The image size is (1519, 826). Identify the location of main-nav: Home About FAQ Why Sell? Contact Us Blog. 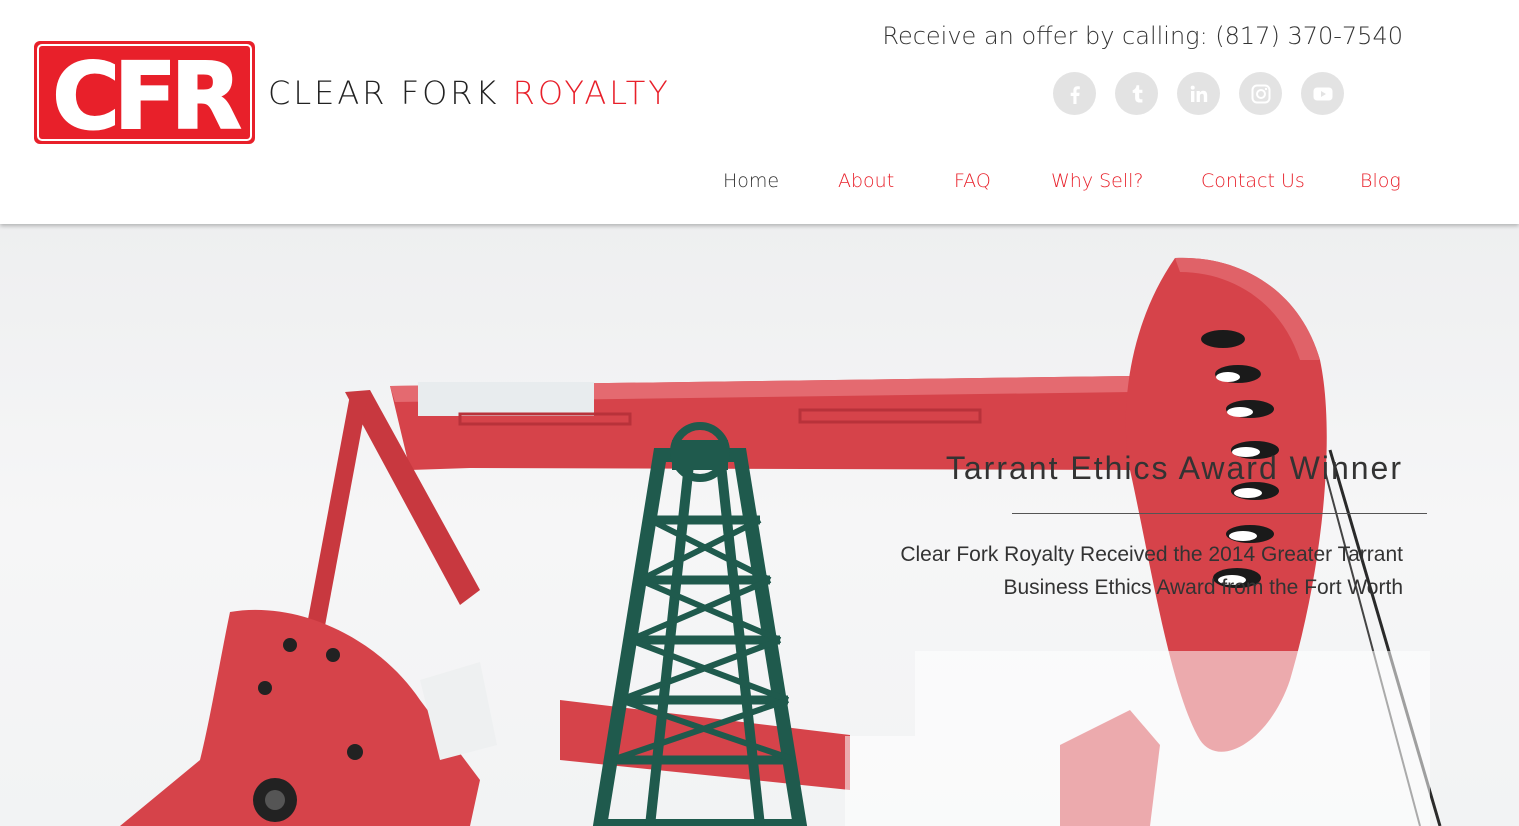
(759, 184).